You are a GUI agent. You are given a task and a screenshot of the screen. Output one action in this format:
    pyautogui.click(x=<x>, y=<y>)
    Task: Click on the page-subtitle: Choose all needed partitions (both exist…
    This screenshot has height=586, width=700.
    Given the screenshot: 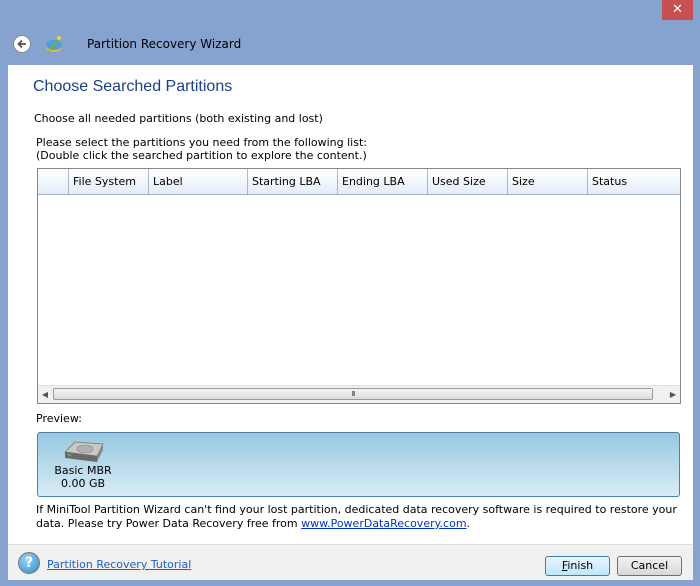 What is the action you would take?
    pyautogui.click(x=178, y=118)
    